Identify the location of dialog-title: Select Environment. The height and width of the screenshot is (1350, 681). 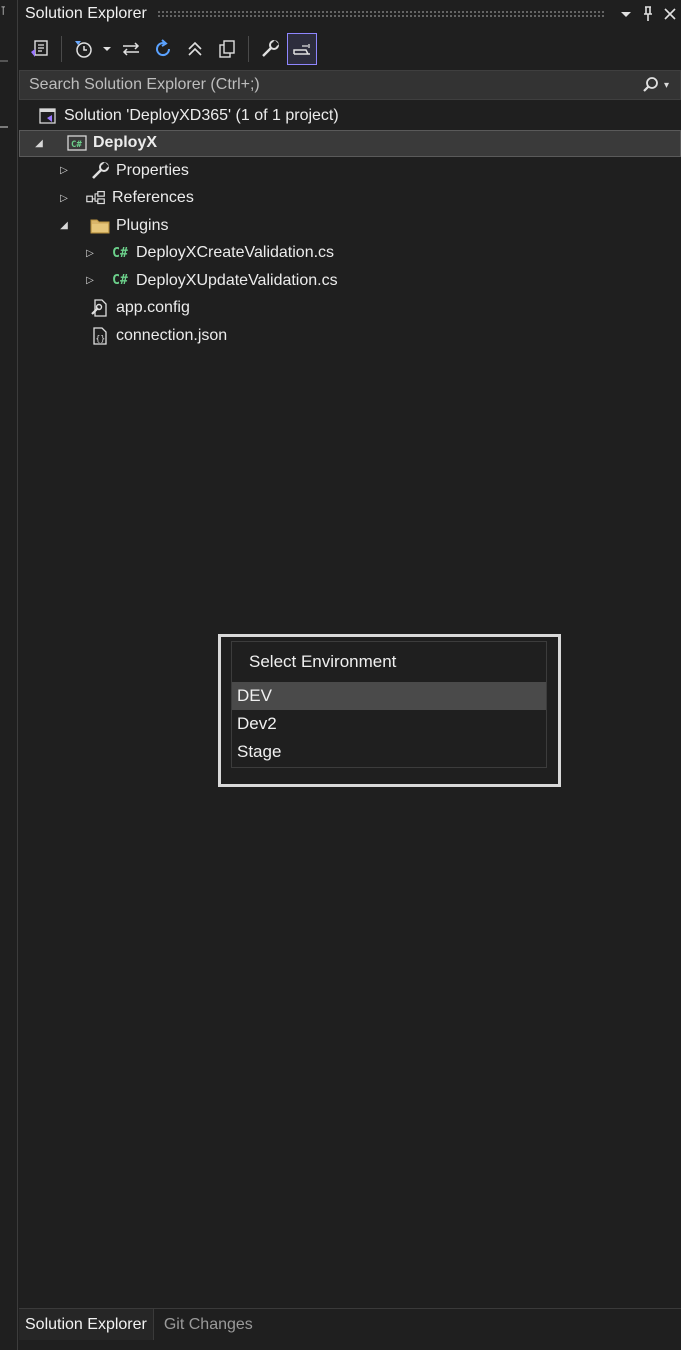
(323, 661).